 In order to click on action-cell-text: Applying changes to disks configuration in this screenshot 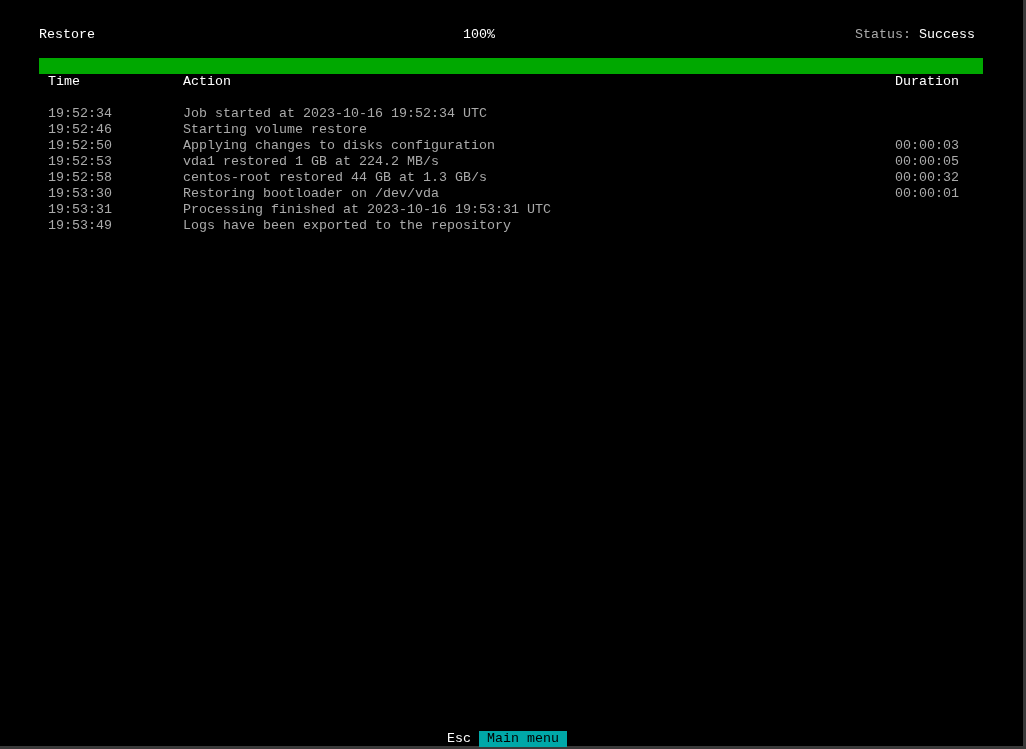, I will do `click(339, 146)`.